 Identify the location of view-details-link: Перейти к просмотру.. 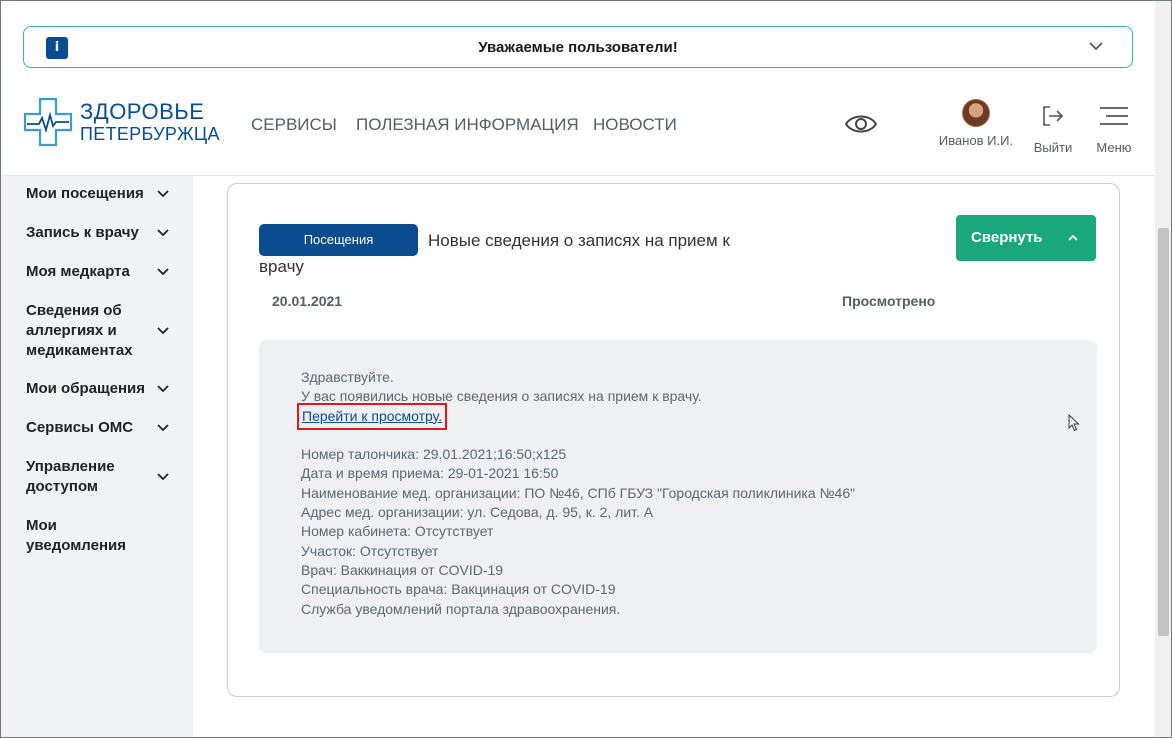
(372, 416).